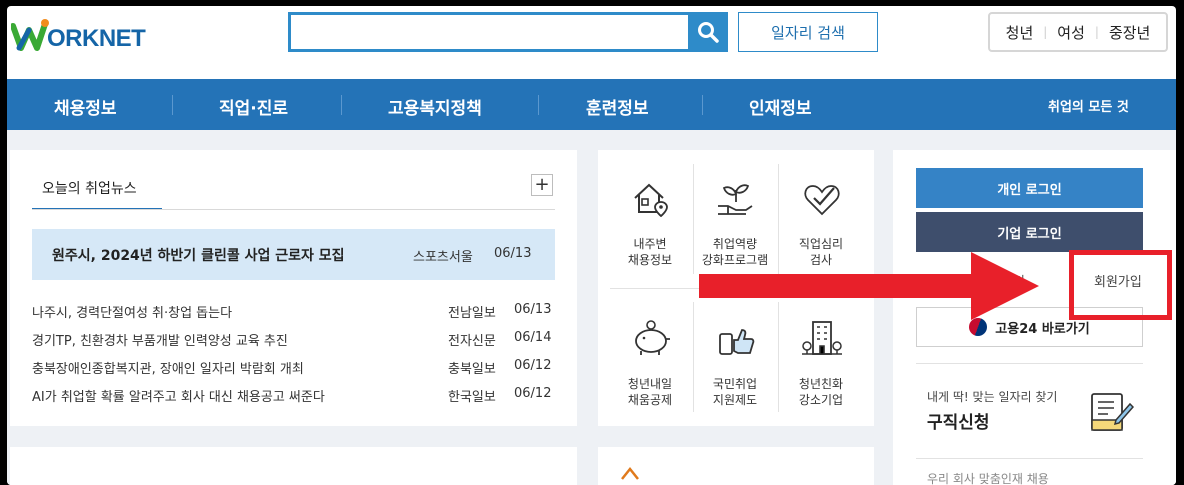  I want to click on news-featured-title: 원주시, 2024년 하반기 클린콜 사업 근로자 모집, so click(198, 256).